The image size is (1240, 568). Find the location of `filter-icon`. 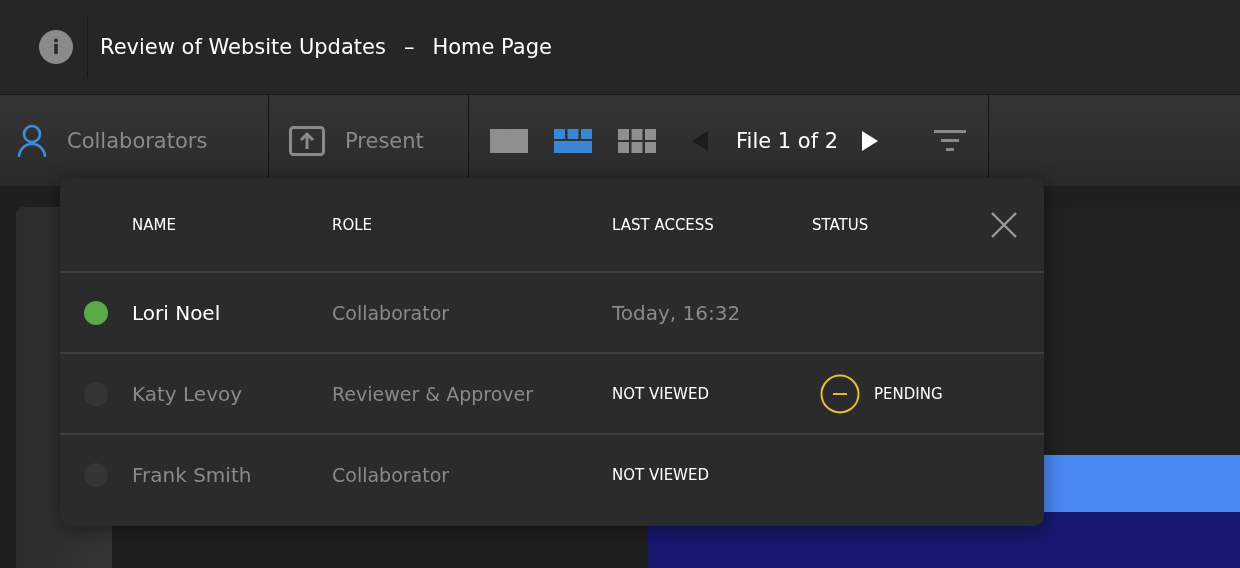

filter-icon is located at coordinates (950, 140).